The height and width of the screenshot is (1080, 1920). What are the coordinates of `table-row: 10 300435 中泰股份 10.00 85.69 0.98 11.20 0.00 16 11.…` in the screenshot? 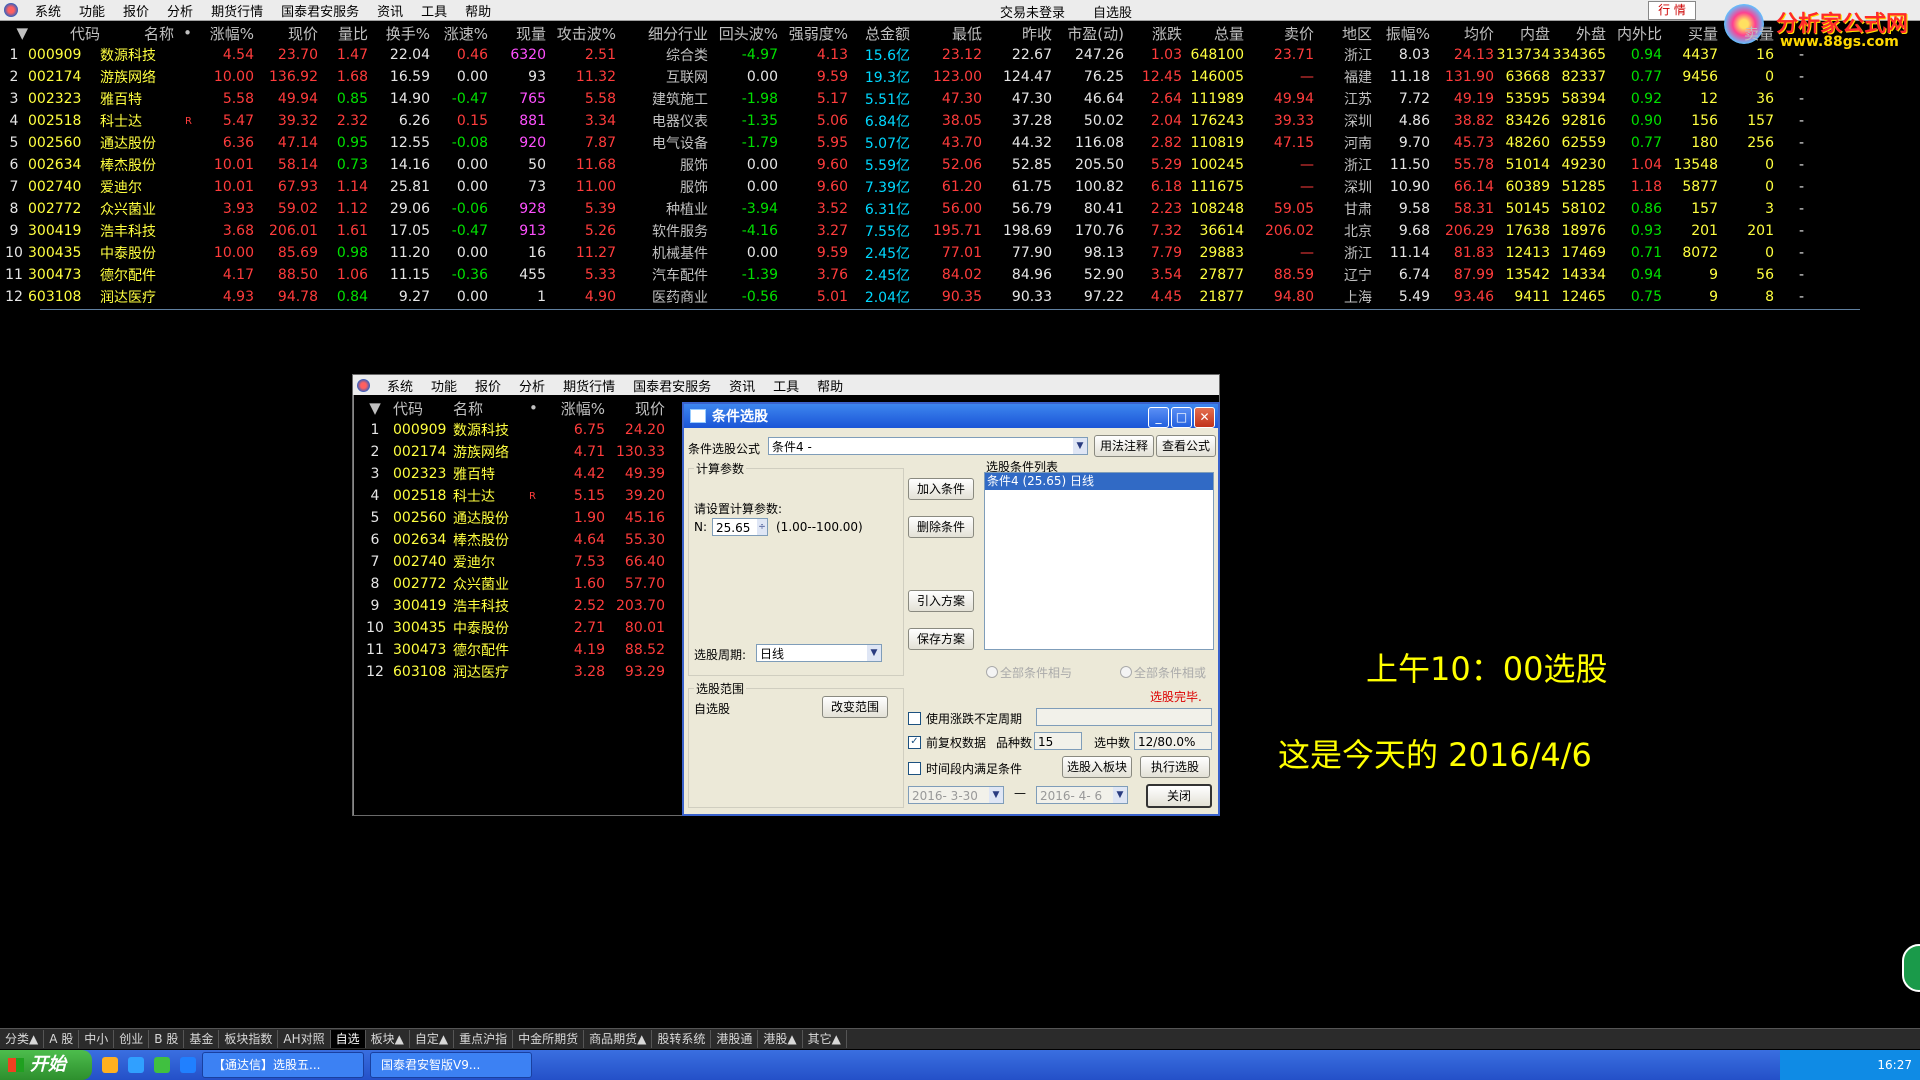 It's located at (902, 253).